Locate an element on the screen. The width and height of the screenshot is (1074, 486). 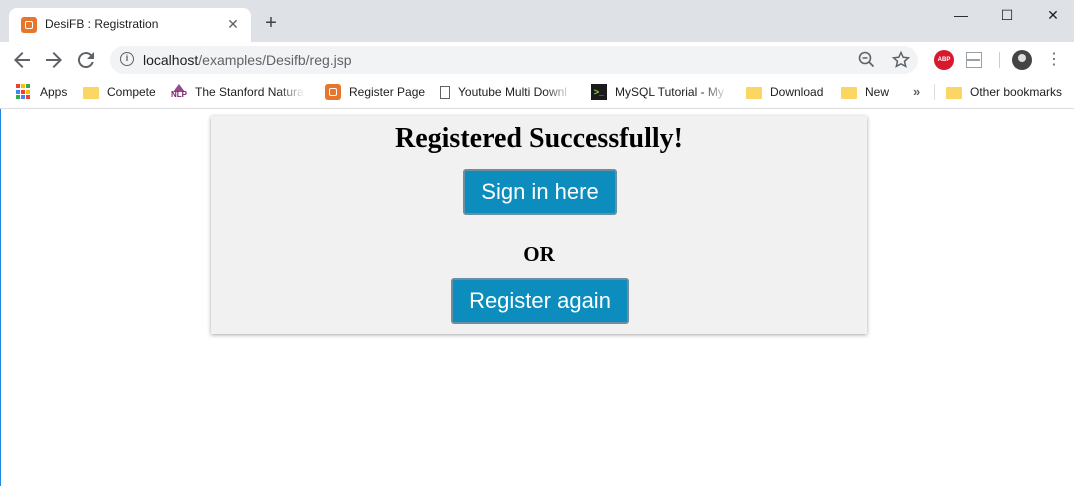
bookmark-label: The Stanford Natural is located at coordinates (250, 92).